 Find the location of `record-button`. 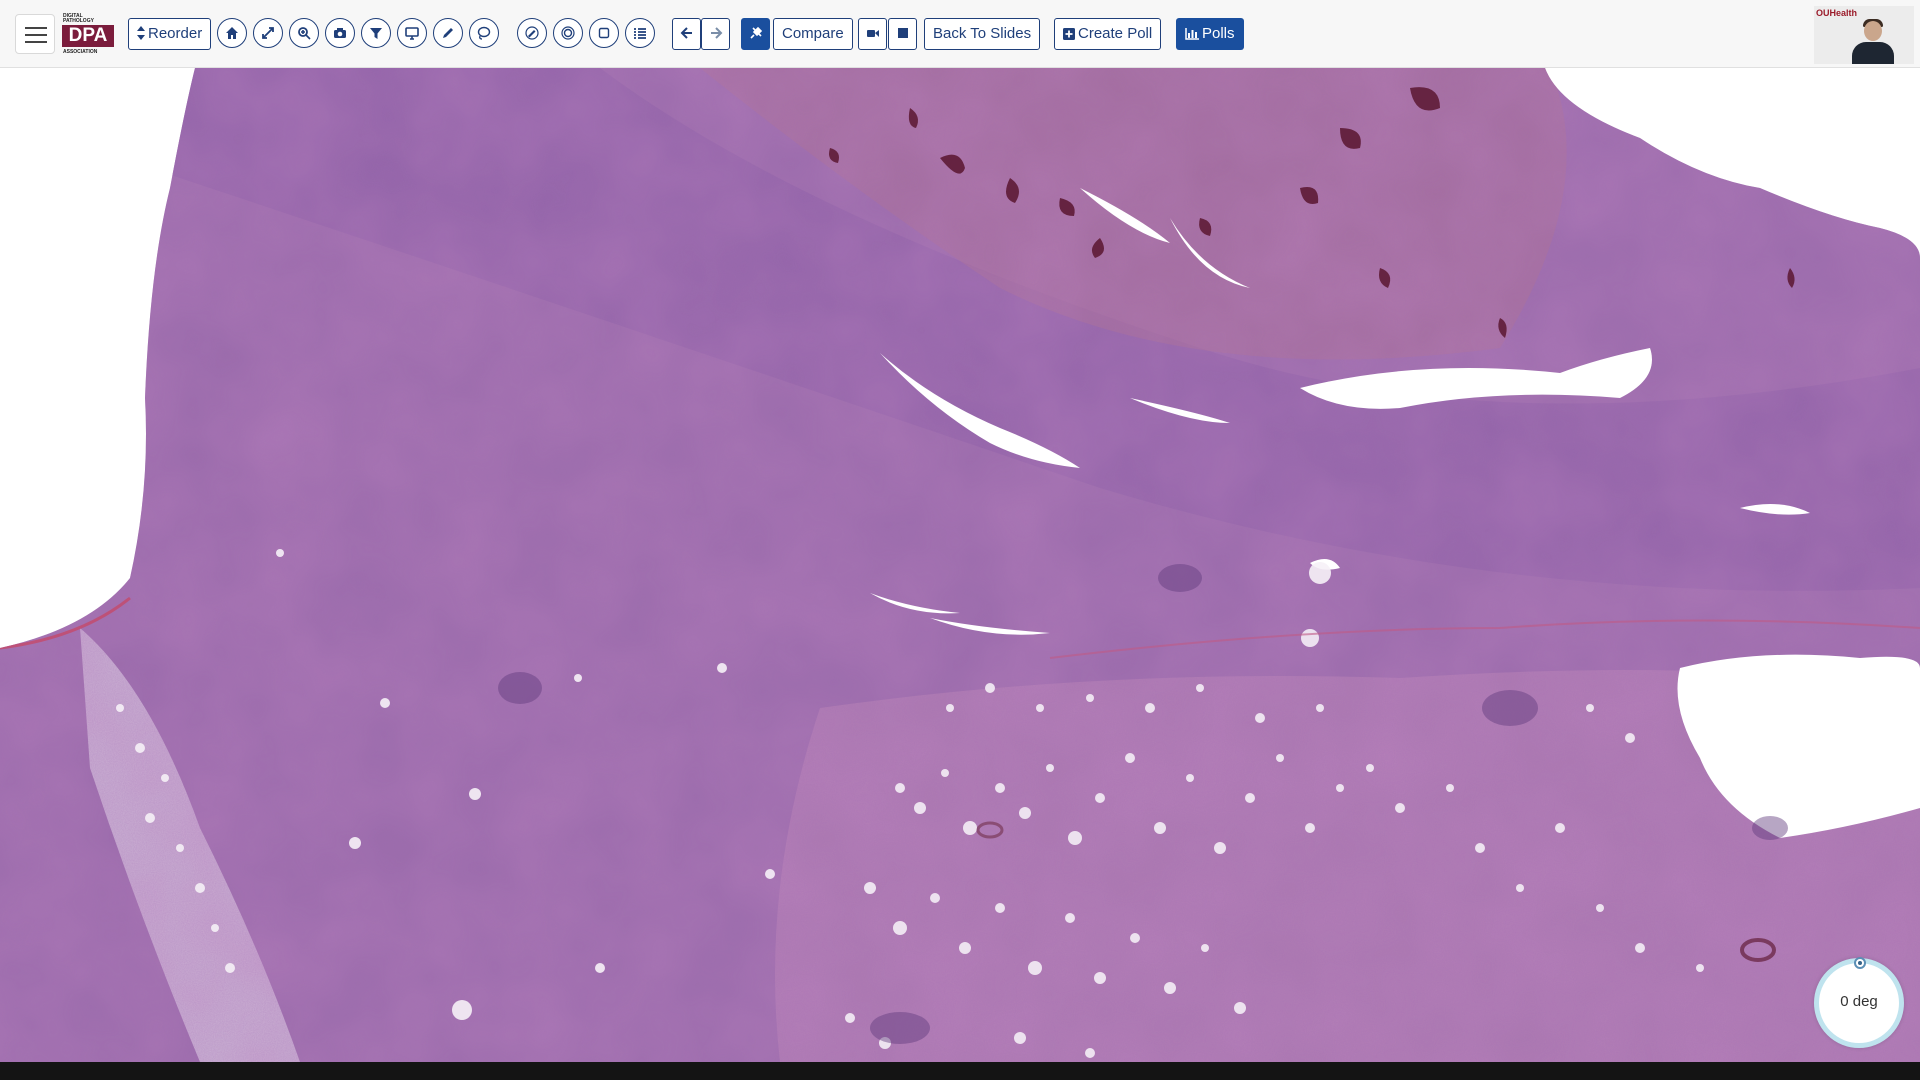

record-button is located at coordinates (872, 34).